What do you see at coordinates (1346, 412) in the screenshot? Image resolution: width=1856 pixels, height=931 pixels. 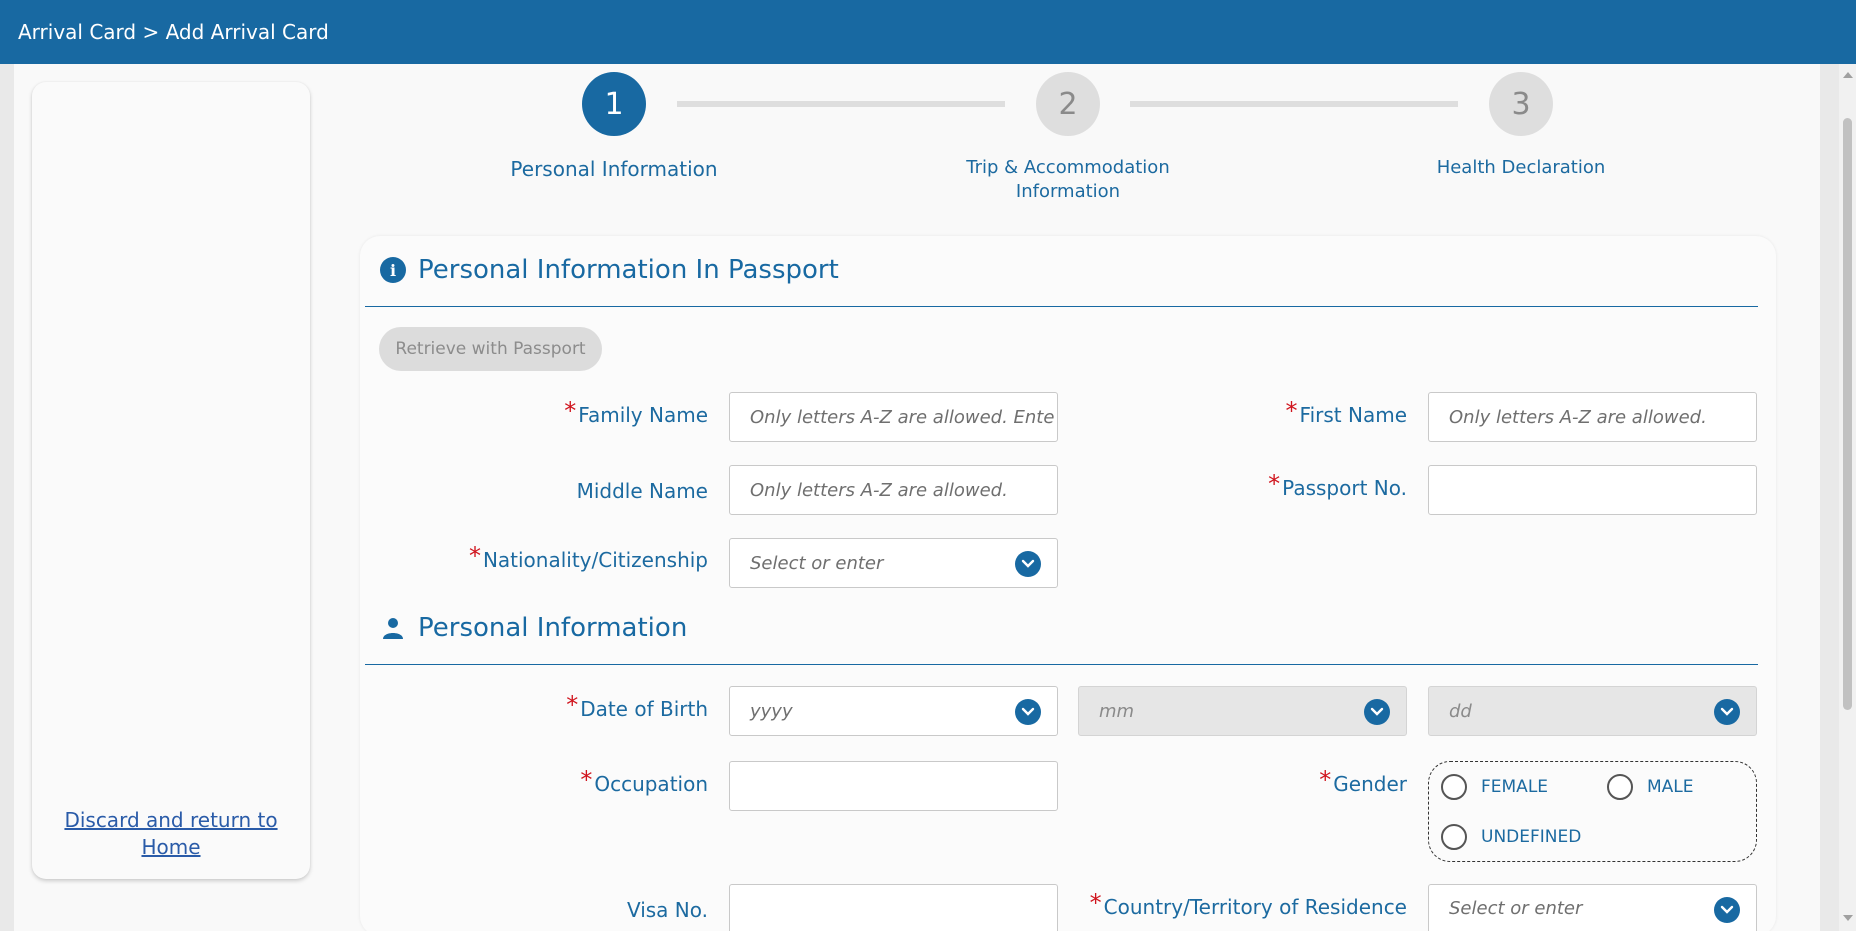 I see `first-name-label: * First Name` at bounding box center [1346, 412].